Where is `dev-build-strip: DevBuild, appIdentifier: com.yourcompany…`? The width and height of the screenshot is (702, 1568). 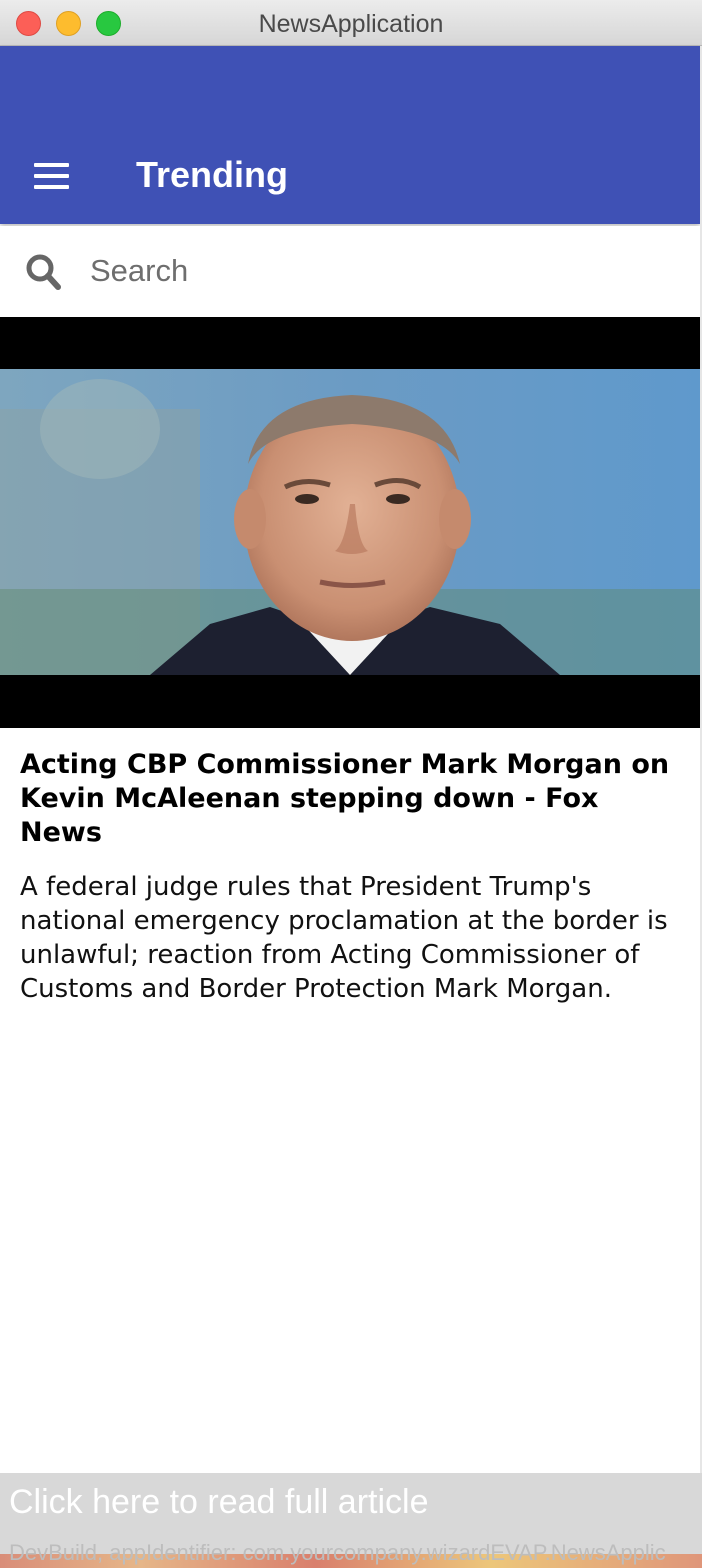 dev-build-strip: DevBuild, appIdentifier: com.yourcompany… is located at coordinates (351, 1552).